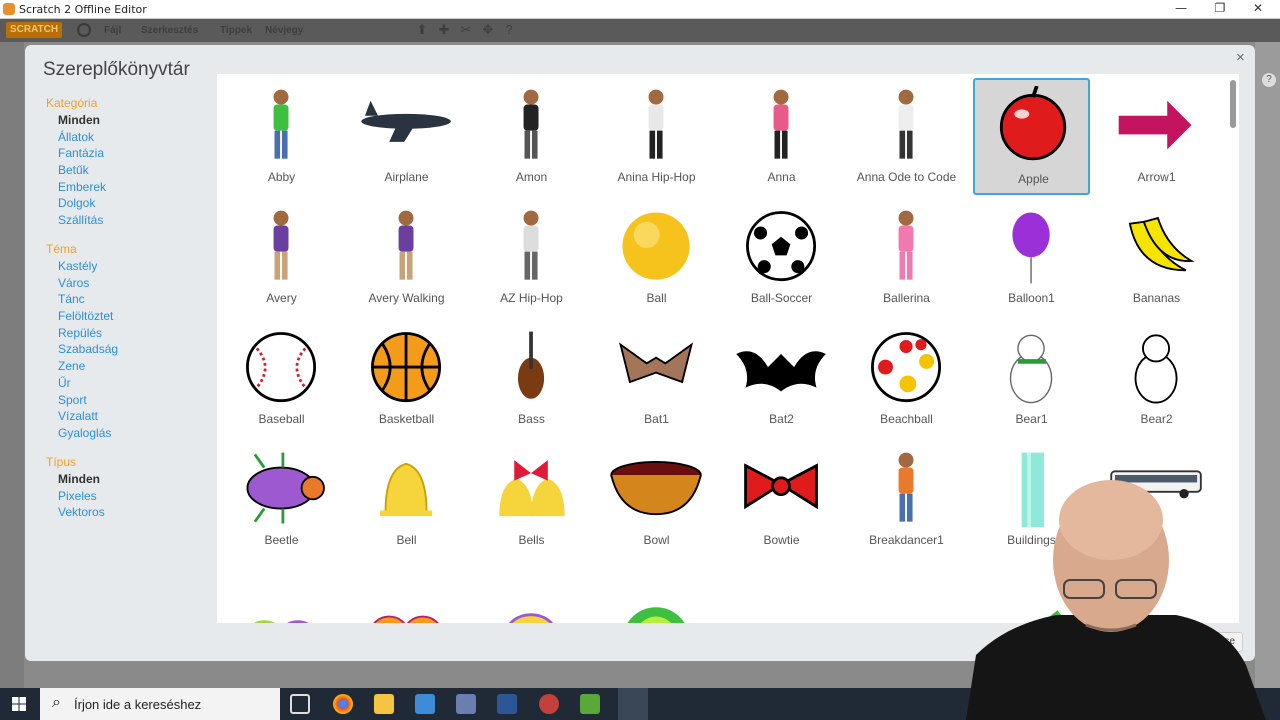  I want to click on sprite-label: Bear2, so click(1156, 419).